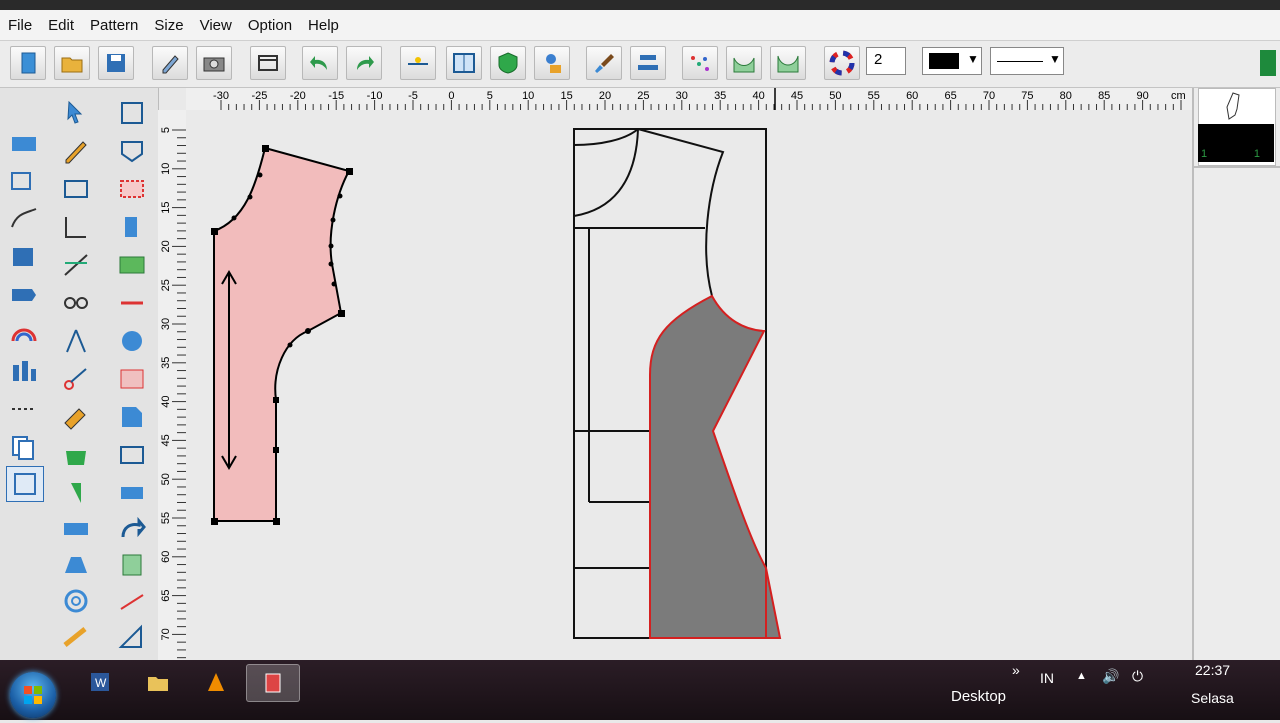  Describe the element at coordinates (1212, 670) in the screenshot. I see `clock-time: 22:37` at that location.